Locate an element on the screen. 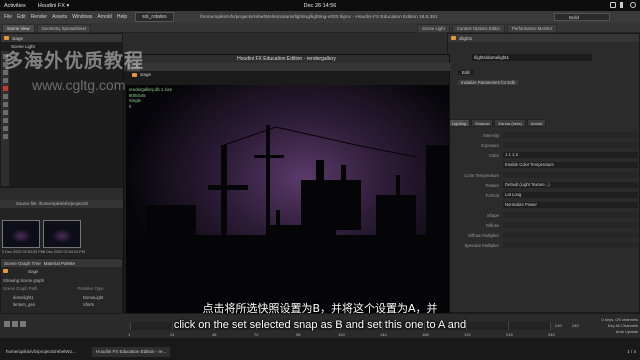 The width and height of the screenshot is (640, 360). scene-viewer-path: stage is located at coordinates (17, 38).